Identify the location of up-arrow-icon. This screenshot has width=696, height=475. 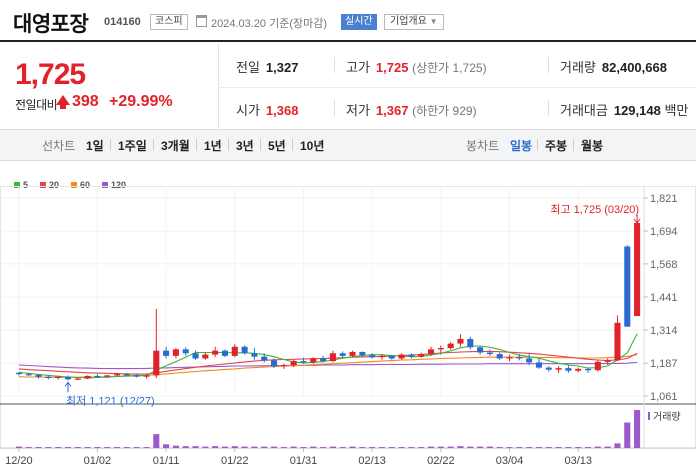
(63, 102).